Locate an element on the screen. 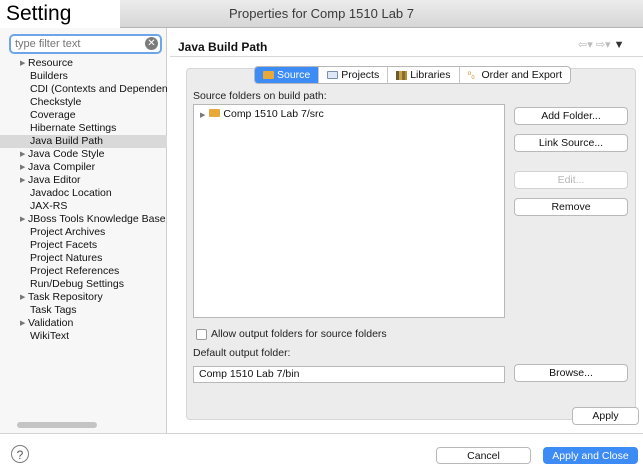  sidebar-item: JBoss Tools Knowledge Base is located at coordinates (83, 219).